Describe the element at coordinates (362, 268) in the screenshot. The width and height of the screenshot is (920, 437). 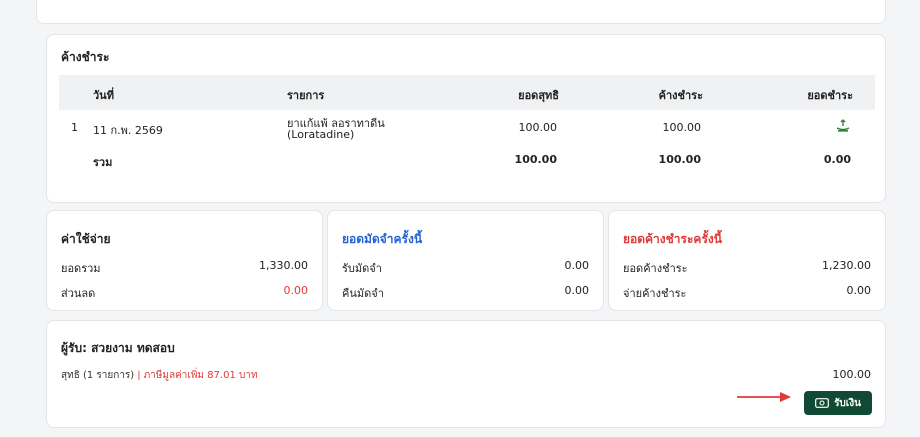
I see `deposit-receive-label: รับมัดจำ` at that location.